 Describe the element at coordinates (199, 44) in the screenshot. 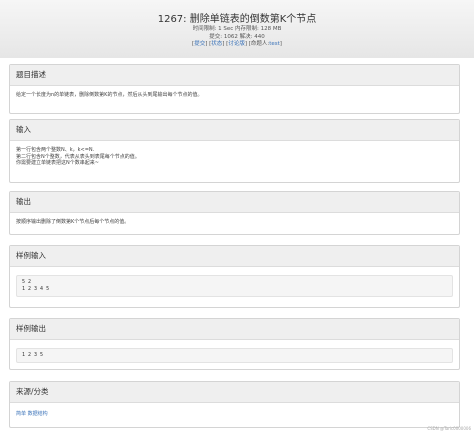

I see `submit-link: 提交` at that location.